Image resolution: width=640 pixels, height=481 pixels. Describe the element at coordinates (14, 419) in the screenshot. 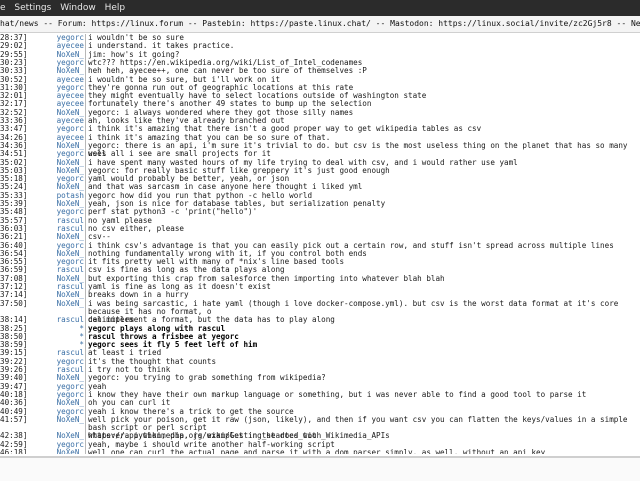

I see `message-timestamp: 41:57]` at that location.